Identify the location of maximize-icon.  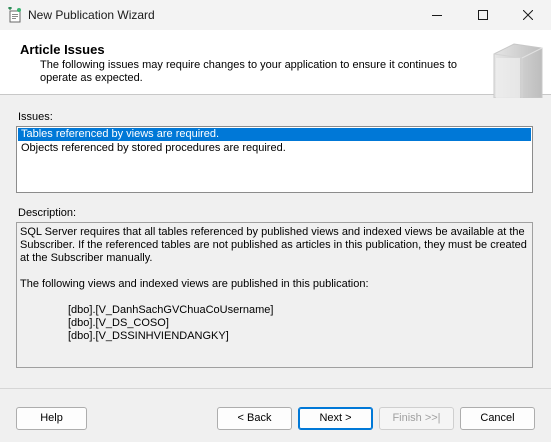
(483, 15).